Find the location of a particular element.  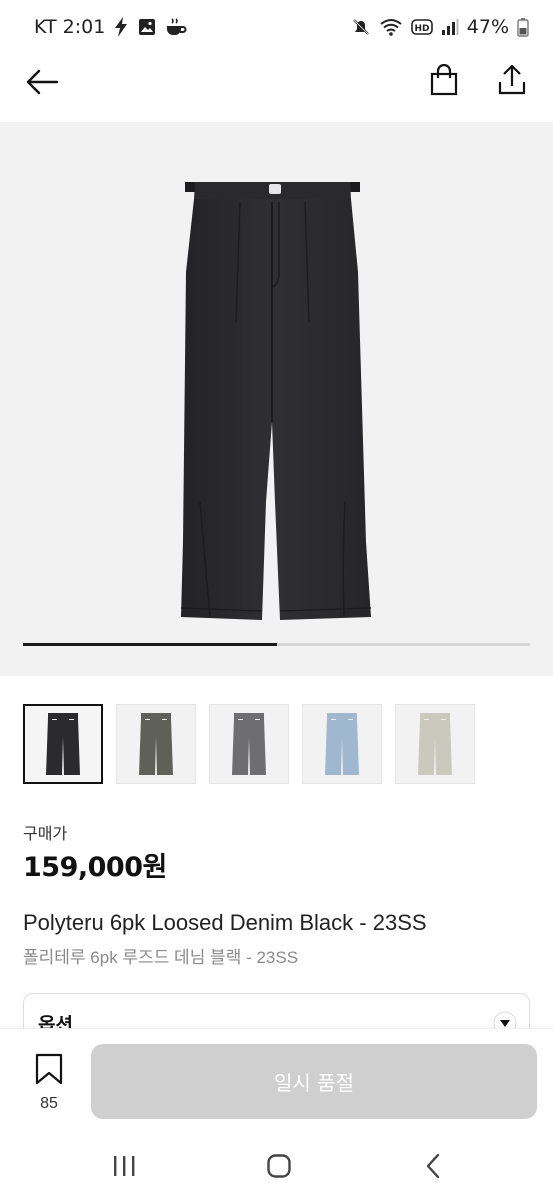

home-button is located at coordinates (279, 1168).